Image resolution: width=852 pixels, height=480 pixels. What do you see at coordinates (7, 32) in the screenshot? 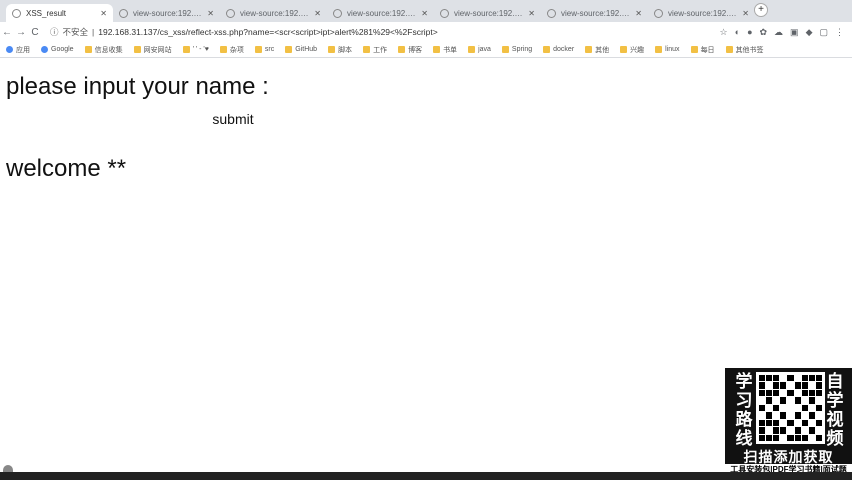
I see `back-icon: ←` at bounding box center [7, 32].